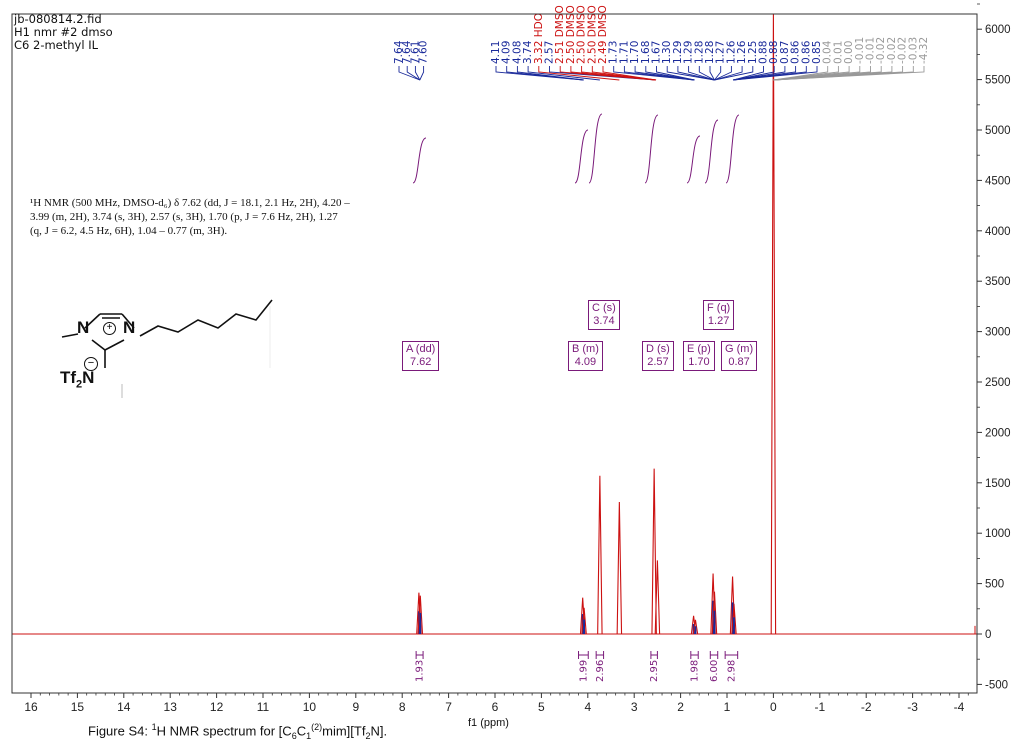 This screenshot has height=744, width=1028. What do you see at coordinates (988, 635) in the screenshot?
I see `y-tick-label: 0` at bounding box center [988, 635].